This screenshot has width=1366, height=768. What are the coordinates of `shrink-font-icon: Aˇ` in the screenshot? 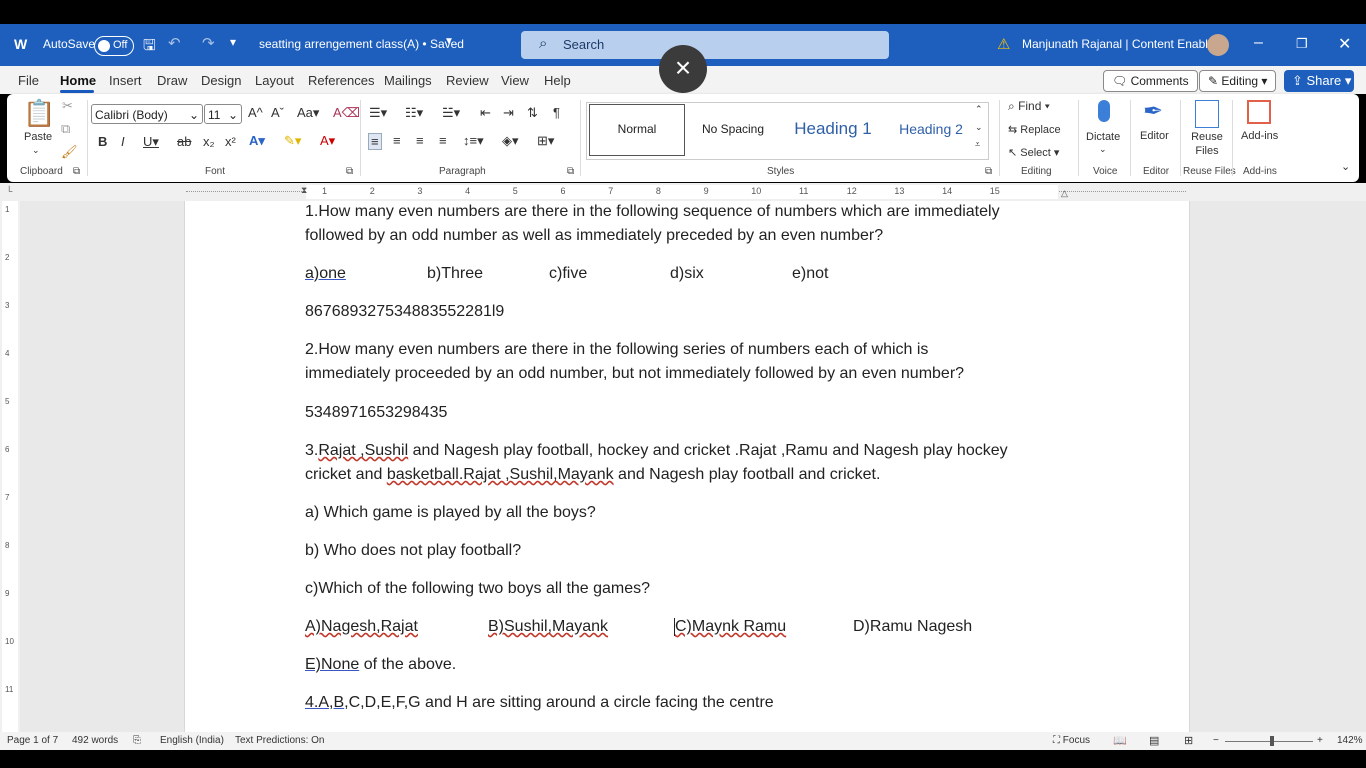 It's located at (277, 112).